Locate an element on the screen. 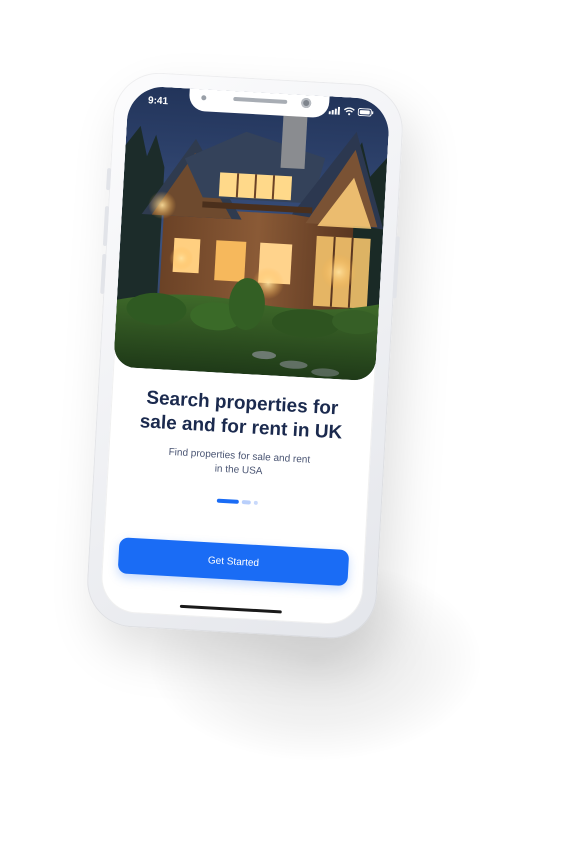 This screenshot has height=849, width=584. mute-switch is located at coordinates (109, 179).